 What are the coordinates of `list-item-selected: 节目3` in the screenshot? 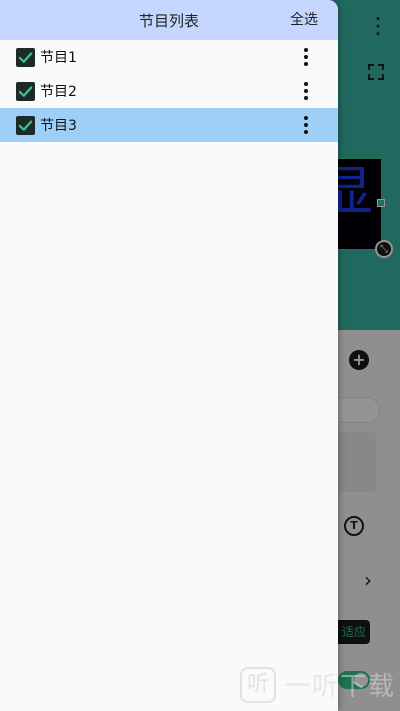 It's located at (169, 125).